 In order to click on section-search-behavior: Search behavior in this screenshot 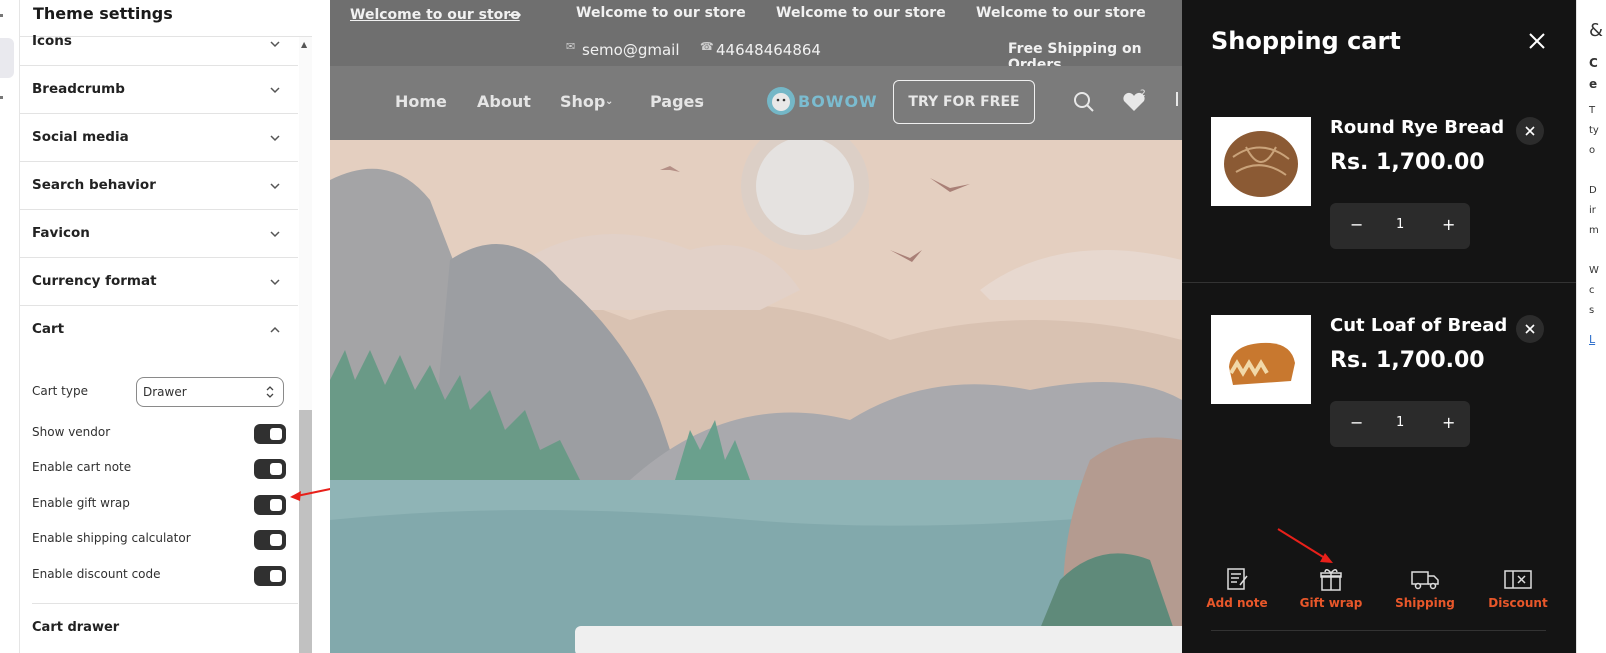, I will do `click(159, 186)`.